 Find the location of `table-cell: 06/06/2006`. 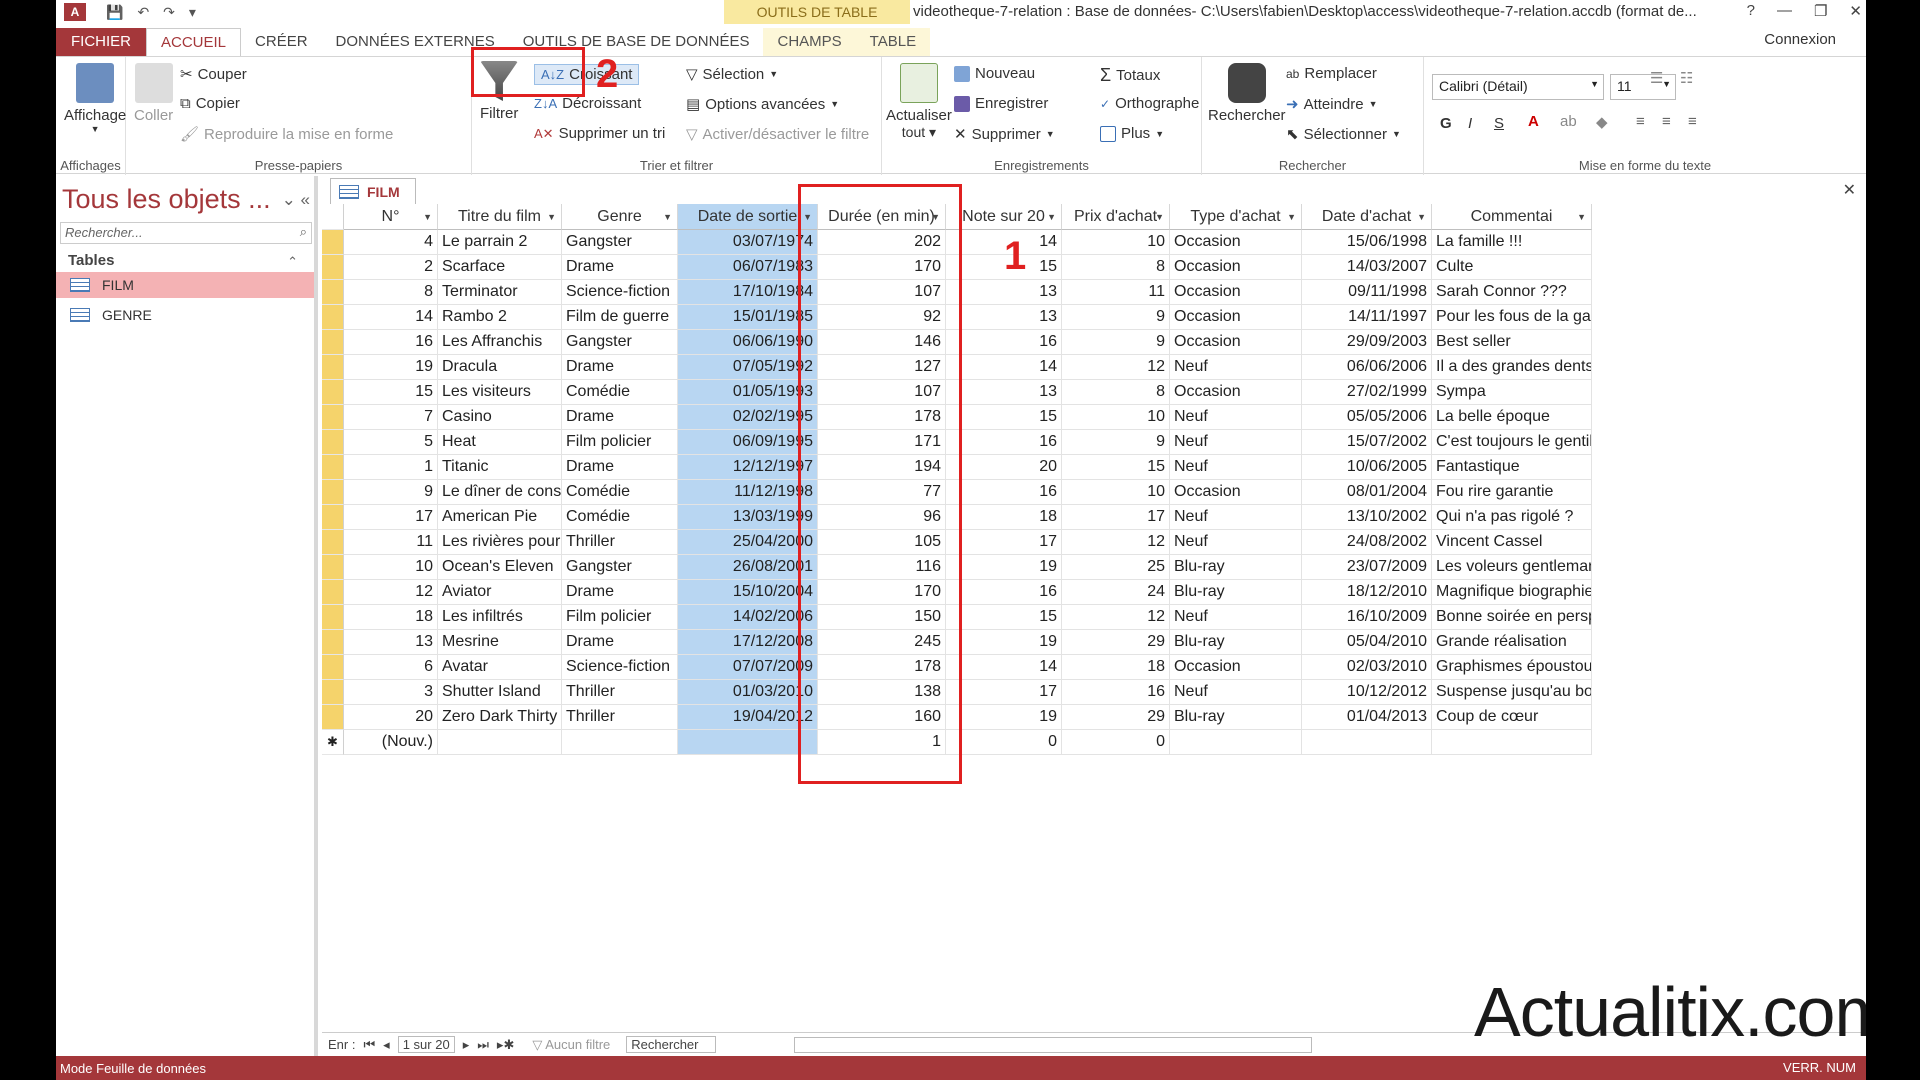

table-cell: 06/06/2006 is located at coordinates (1367, 367).